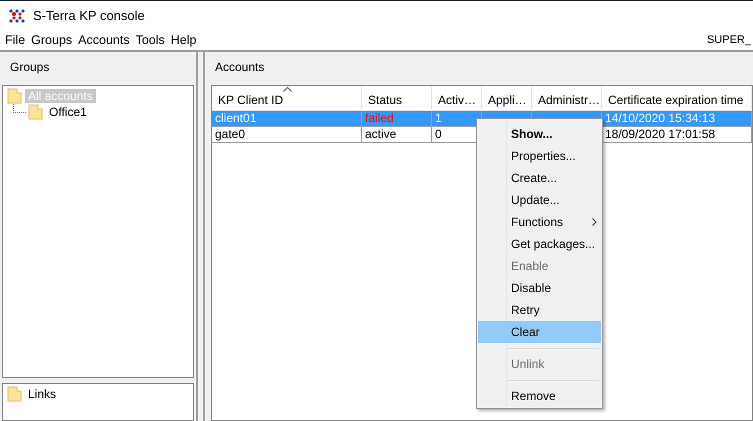 This screenshot has height=421, width=753. I want to click on menu-item: File, so click(15, 40).